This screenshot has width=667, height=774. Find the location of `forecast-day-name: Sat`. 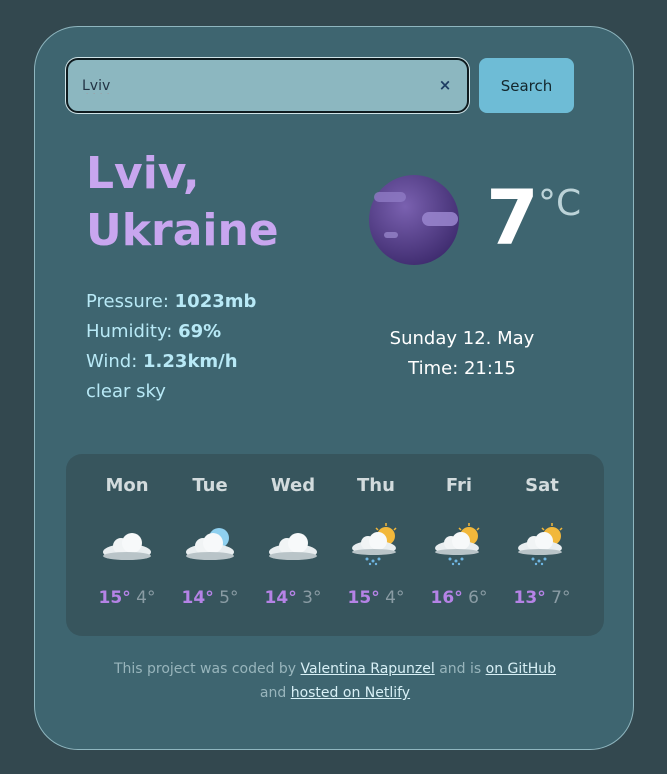

forecast-day-name: Sat is located at coordinates (542, 485).